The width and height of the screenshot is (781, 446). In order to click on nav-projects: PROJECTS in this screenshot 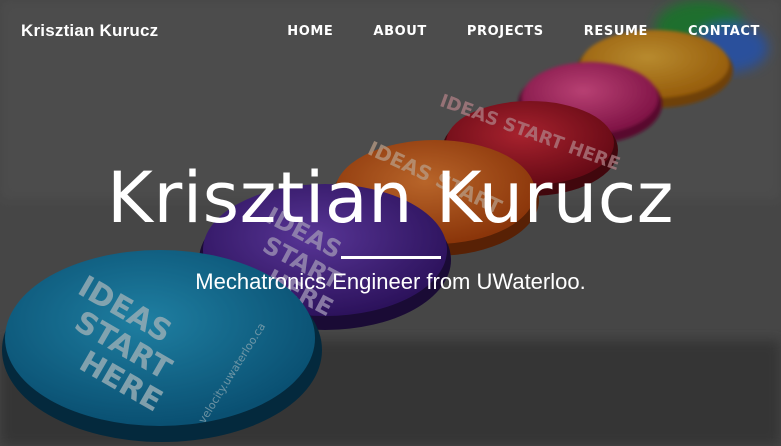, I will do `click(505, 31)`.